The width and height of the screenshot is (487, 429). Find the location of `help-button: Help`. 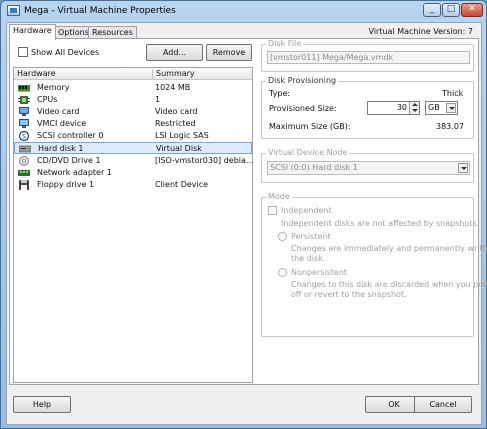

help-button: Help is located at coordinates (42, 404).